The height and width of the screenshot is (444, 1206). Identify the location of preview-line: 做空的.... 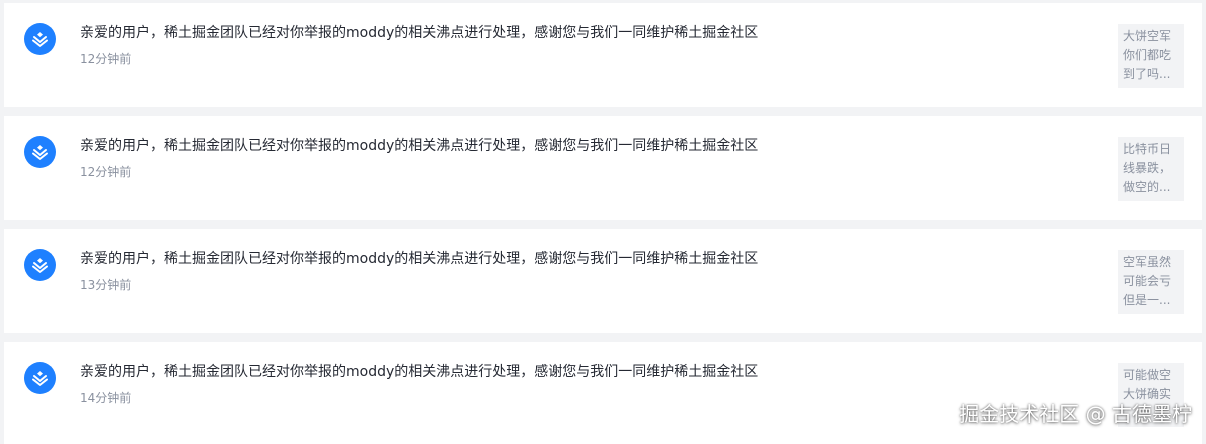
(1147, 187).